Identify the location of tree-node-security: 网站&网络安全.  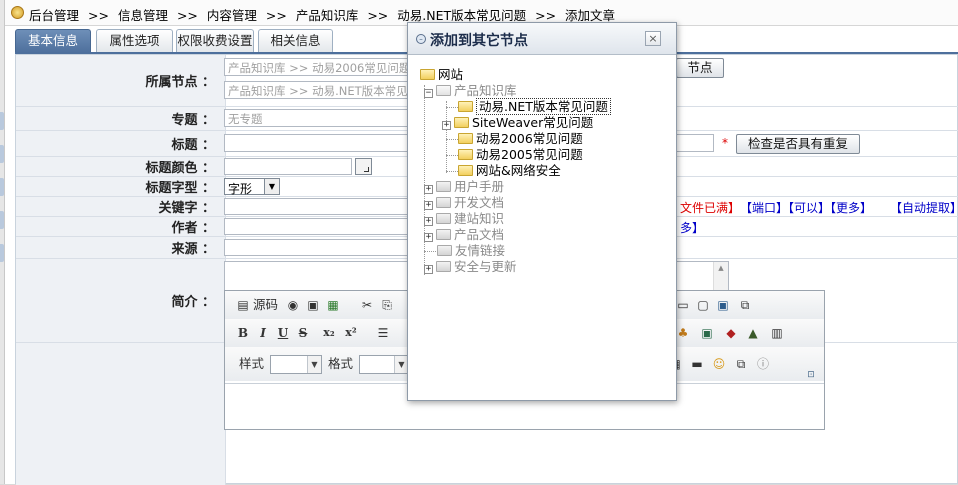
(509, 171).